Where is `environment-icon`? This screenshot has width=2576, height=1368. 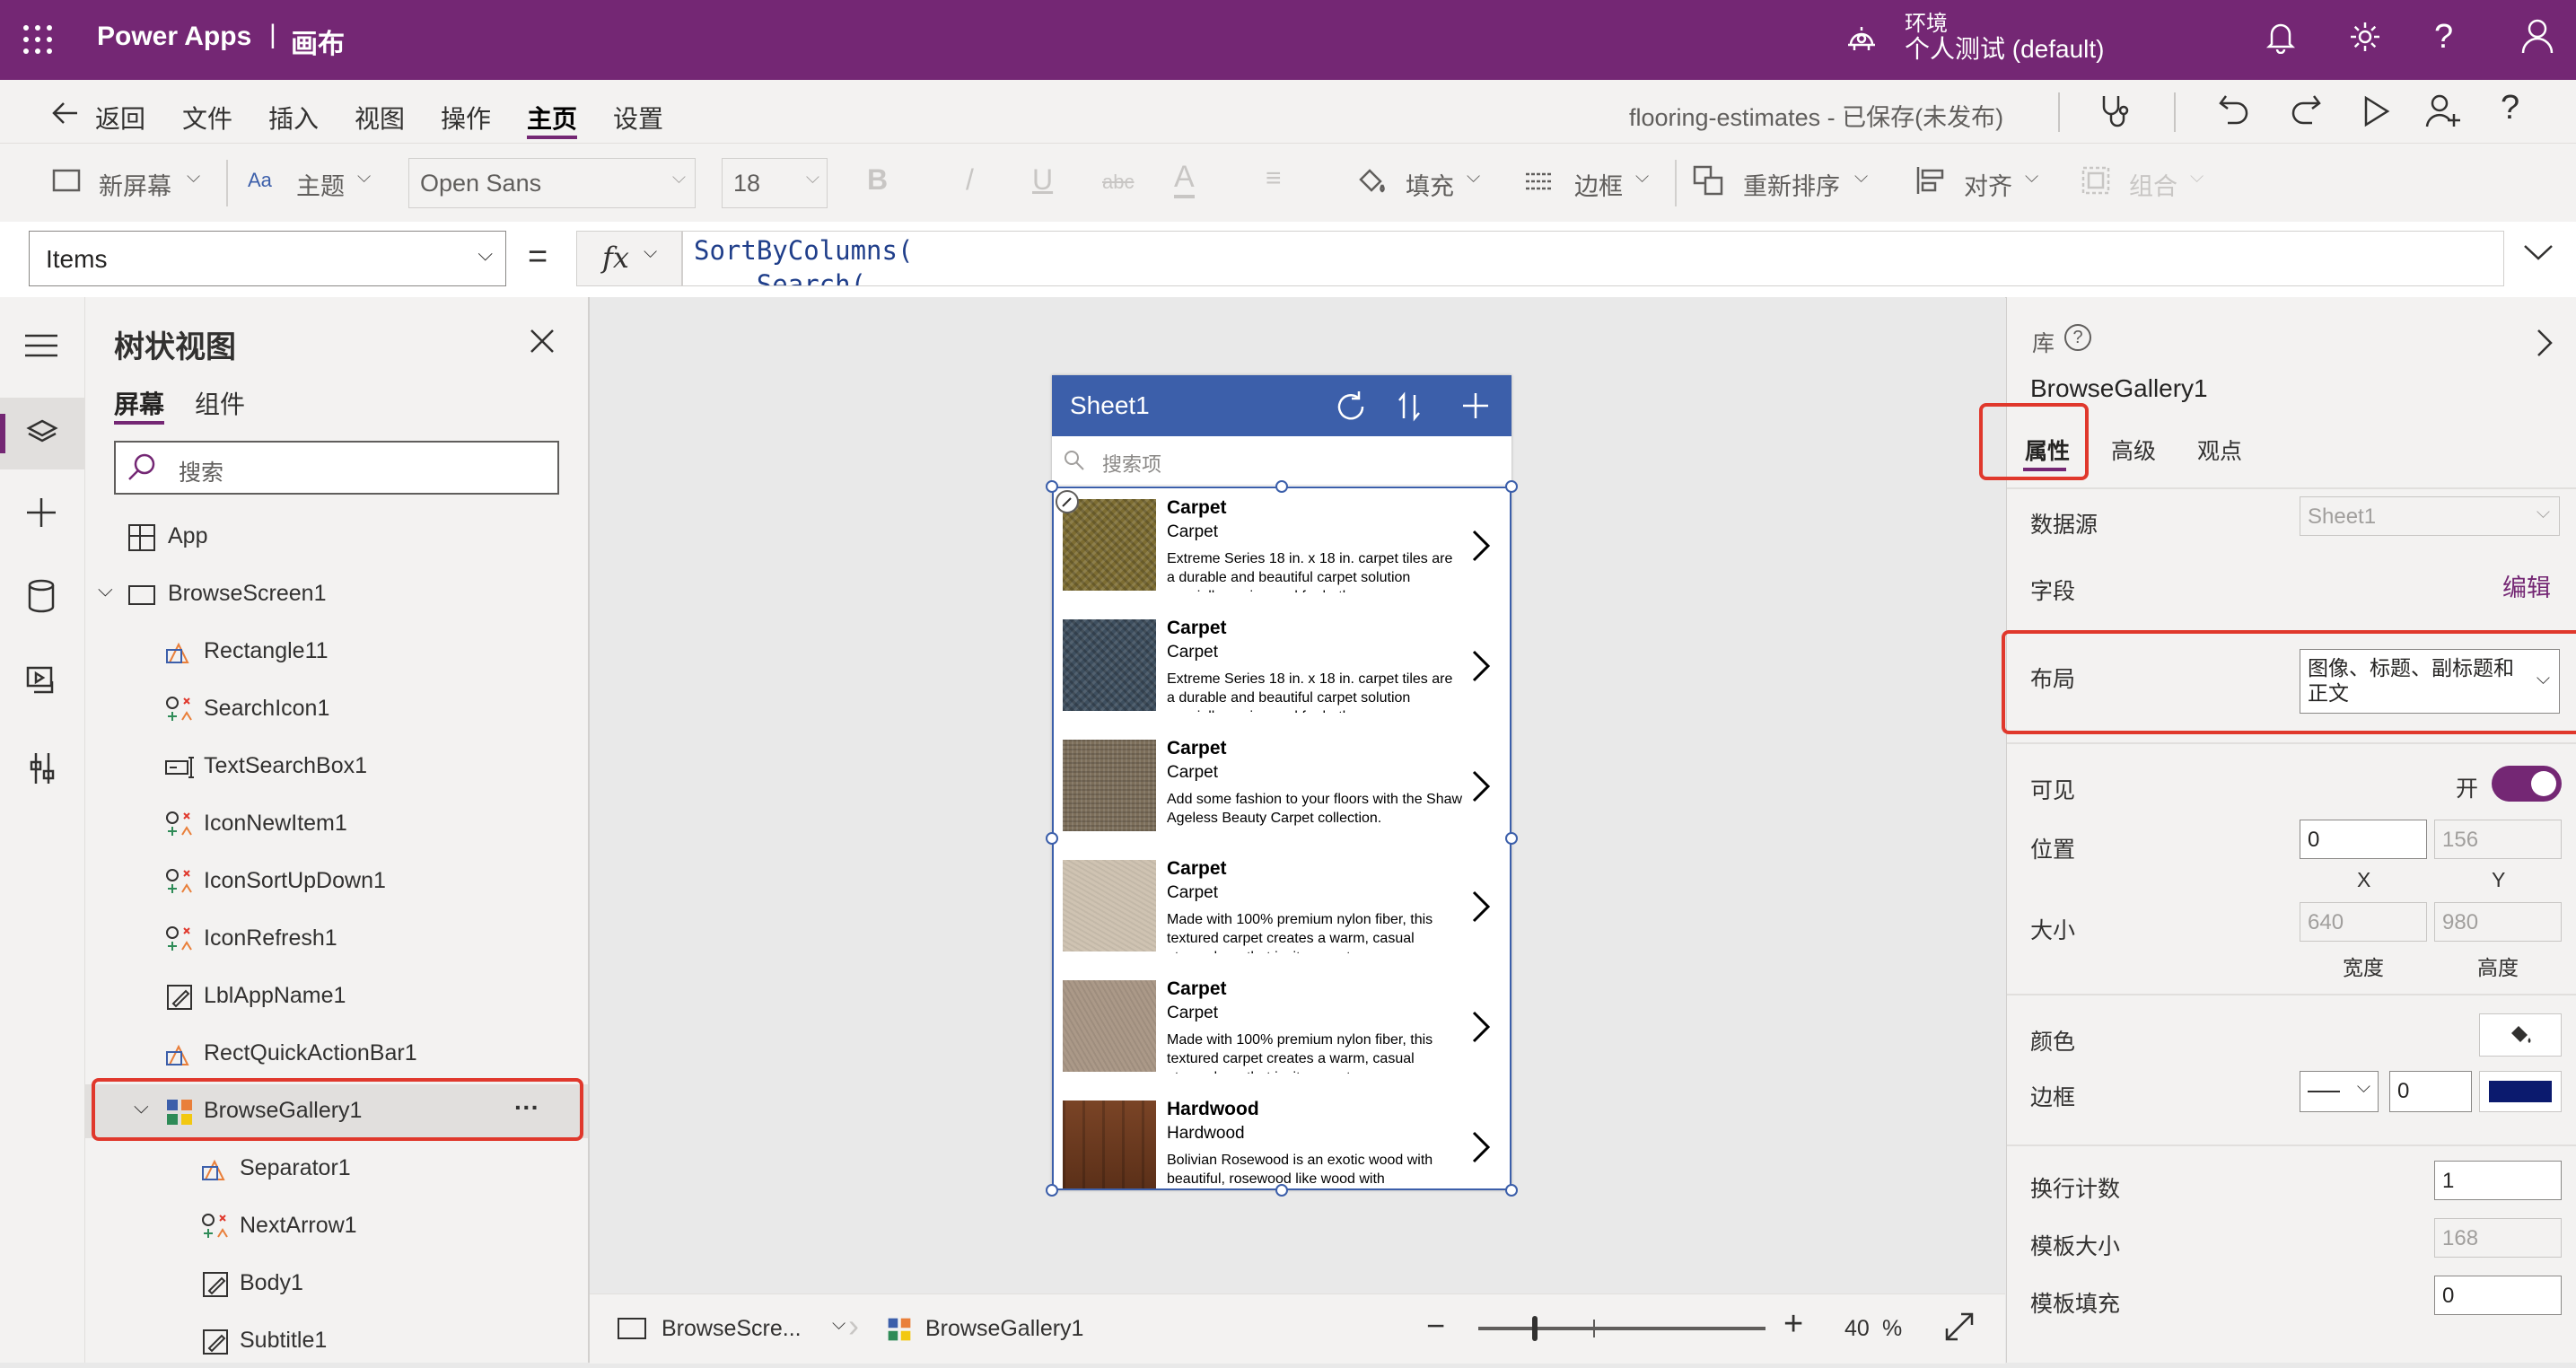
environment-icon is located at coordinates (1861, 39).